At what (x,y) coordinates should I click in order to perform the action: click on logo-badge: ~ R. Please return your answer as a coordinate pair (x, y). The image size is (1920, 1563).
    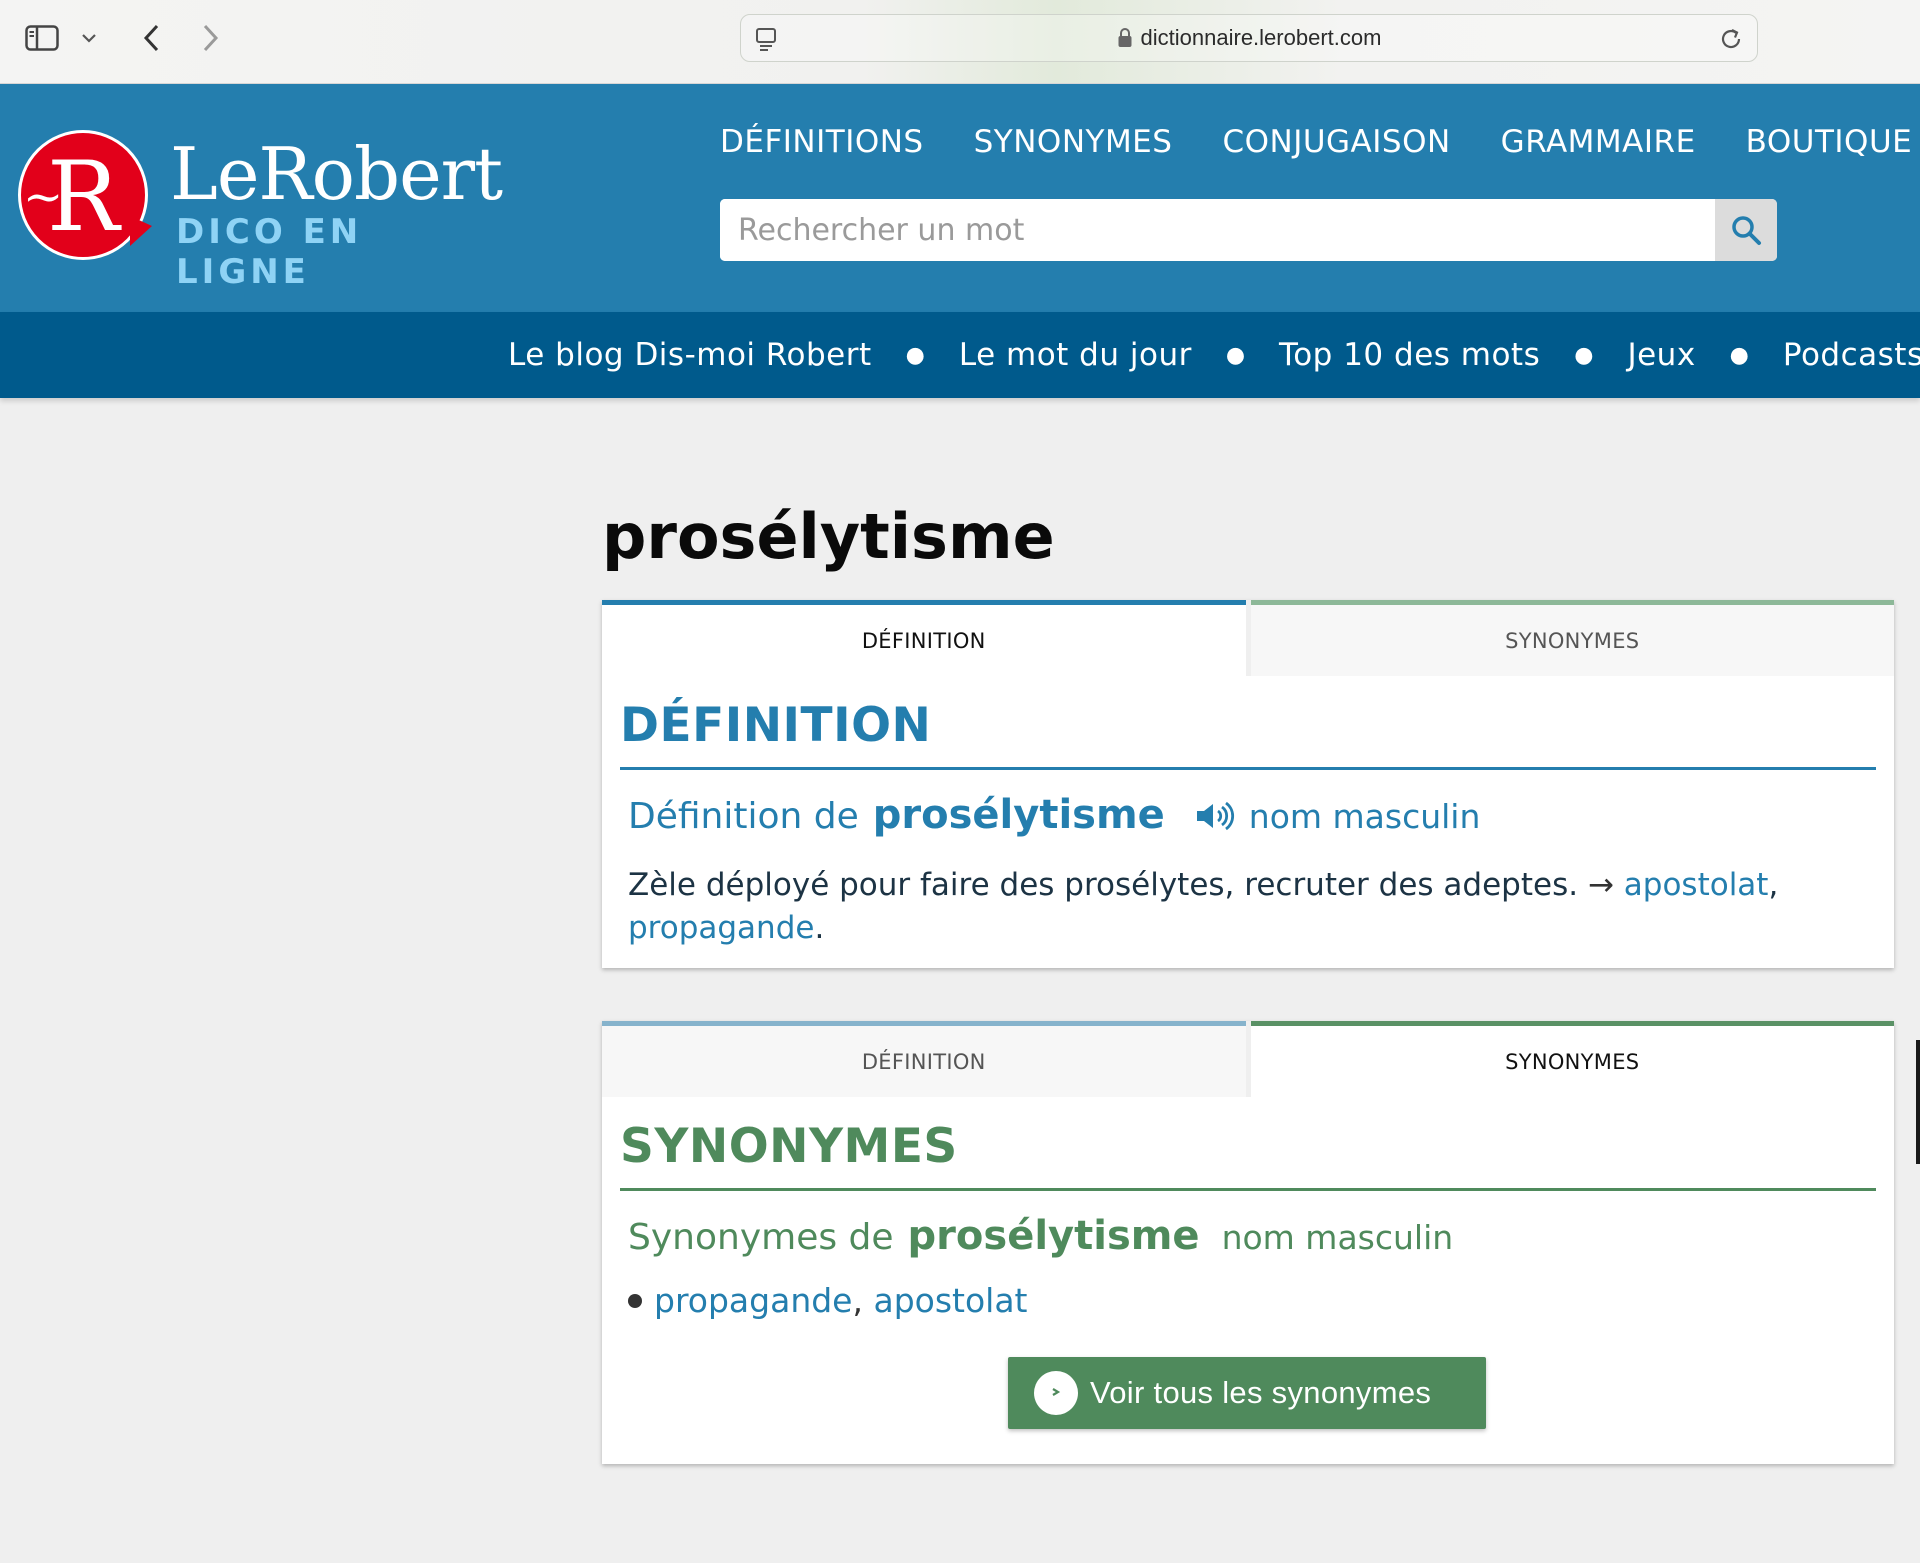
    Looking at the image, I should click on (83, 195).